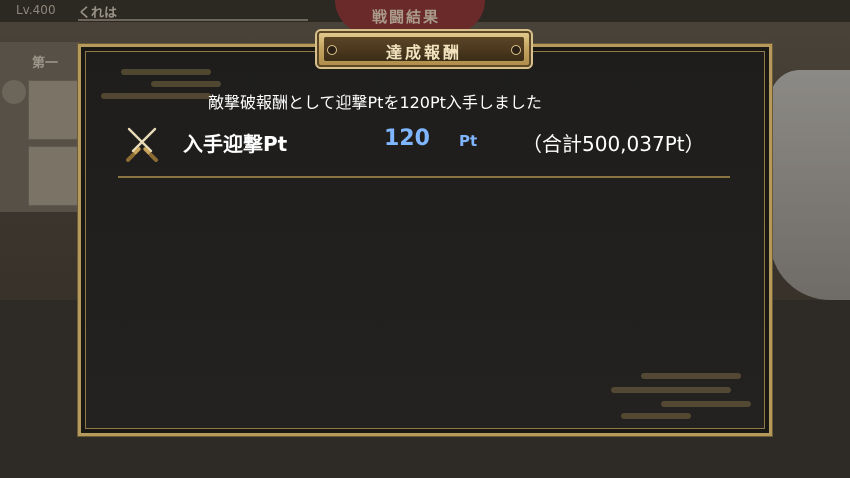  I want to click on reward-row: 入手迎撃Pt 120 Pt （合計500,037Pt）, so click(424, 146).